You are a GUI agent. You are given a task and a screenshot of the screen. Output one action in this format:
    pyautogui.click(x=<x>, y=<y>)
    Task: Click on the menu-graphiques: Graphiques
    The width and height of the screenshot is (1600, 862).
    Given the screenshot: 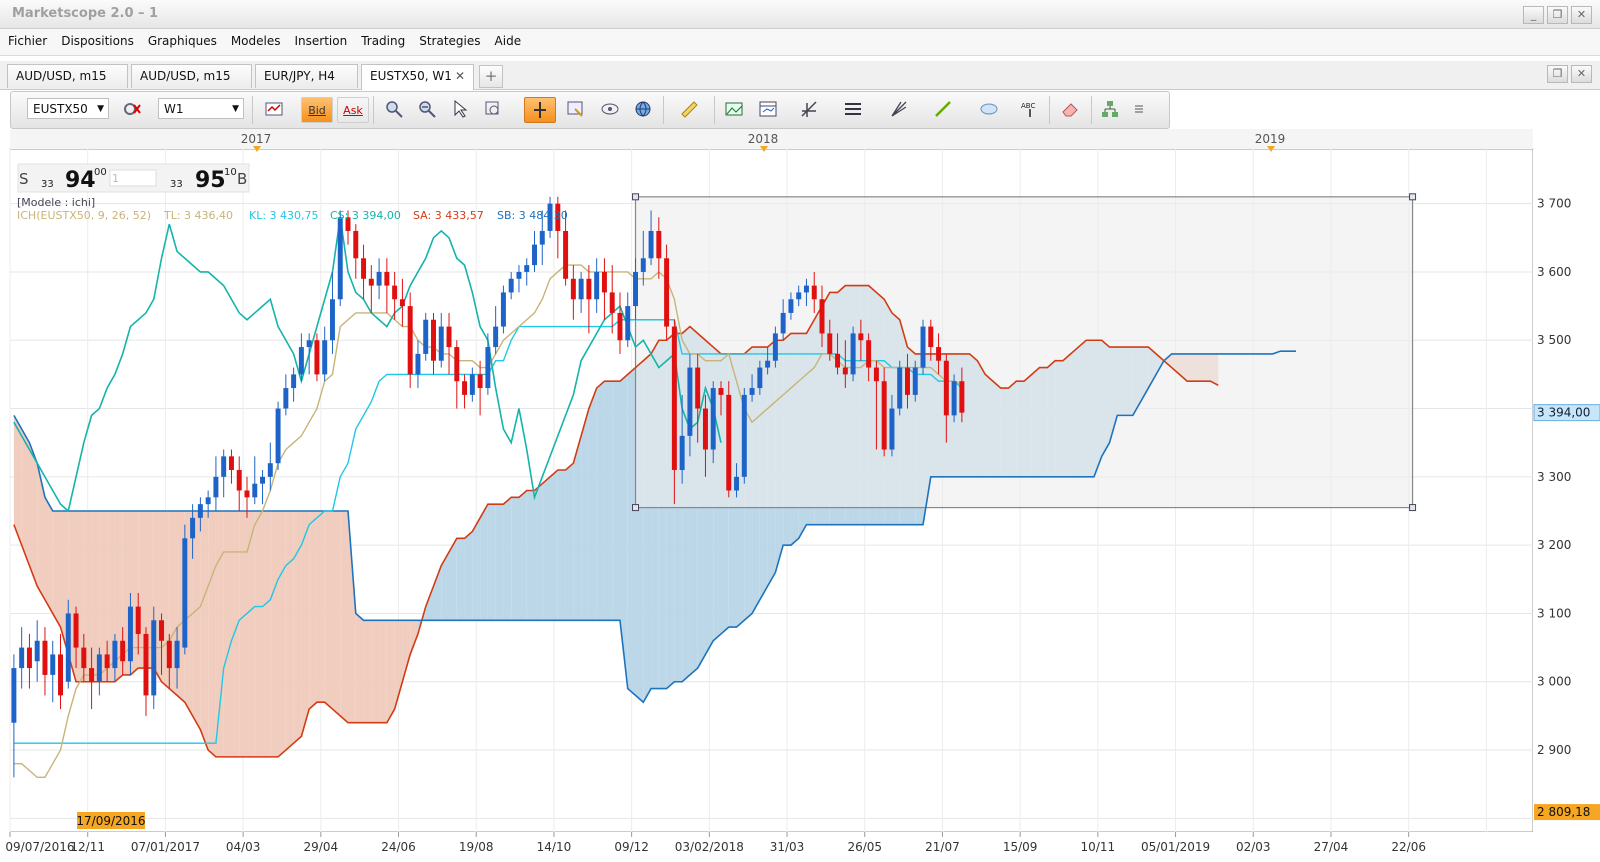 What is the action you would take?
    pyautogui.click(x=181, y=38)
    